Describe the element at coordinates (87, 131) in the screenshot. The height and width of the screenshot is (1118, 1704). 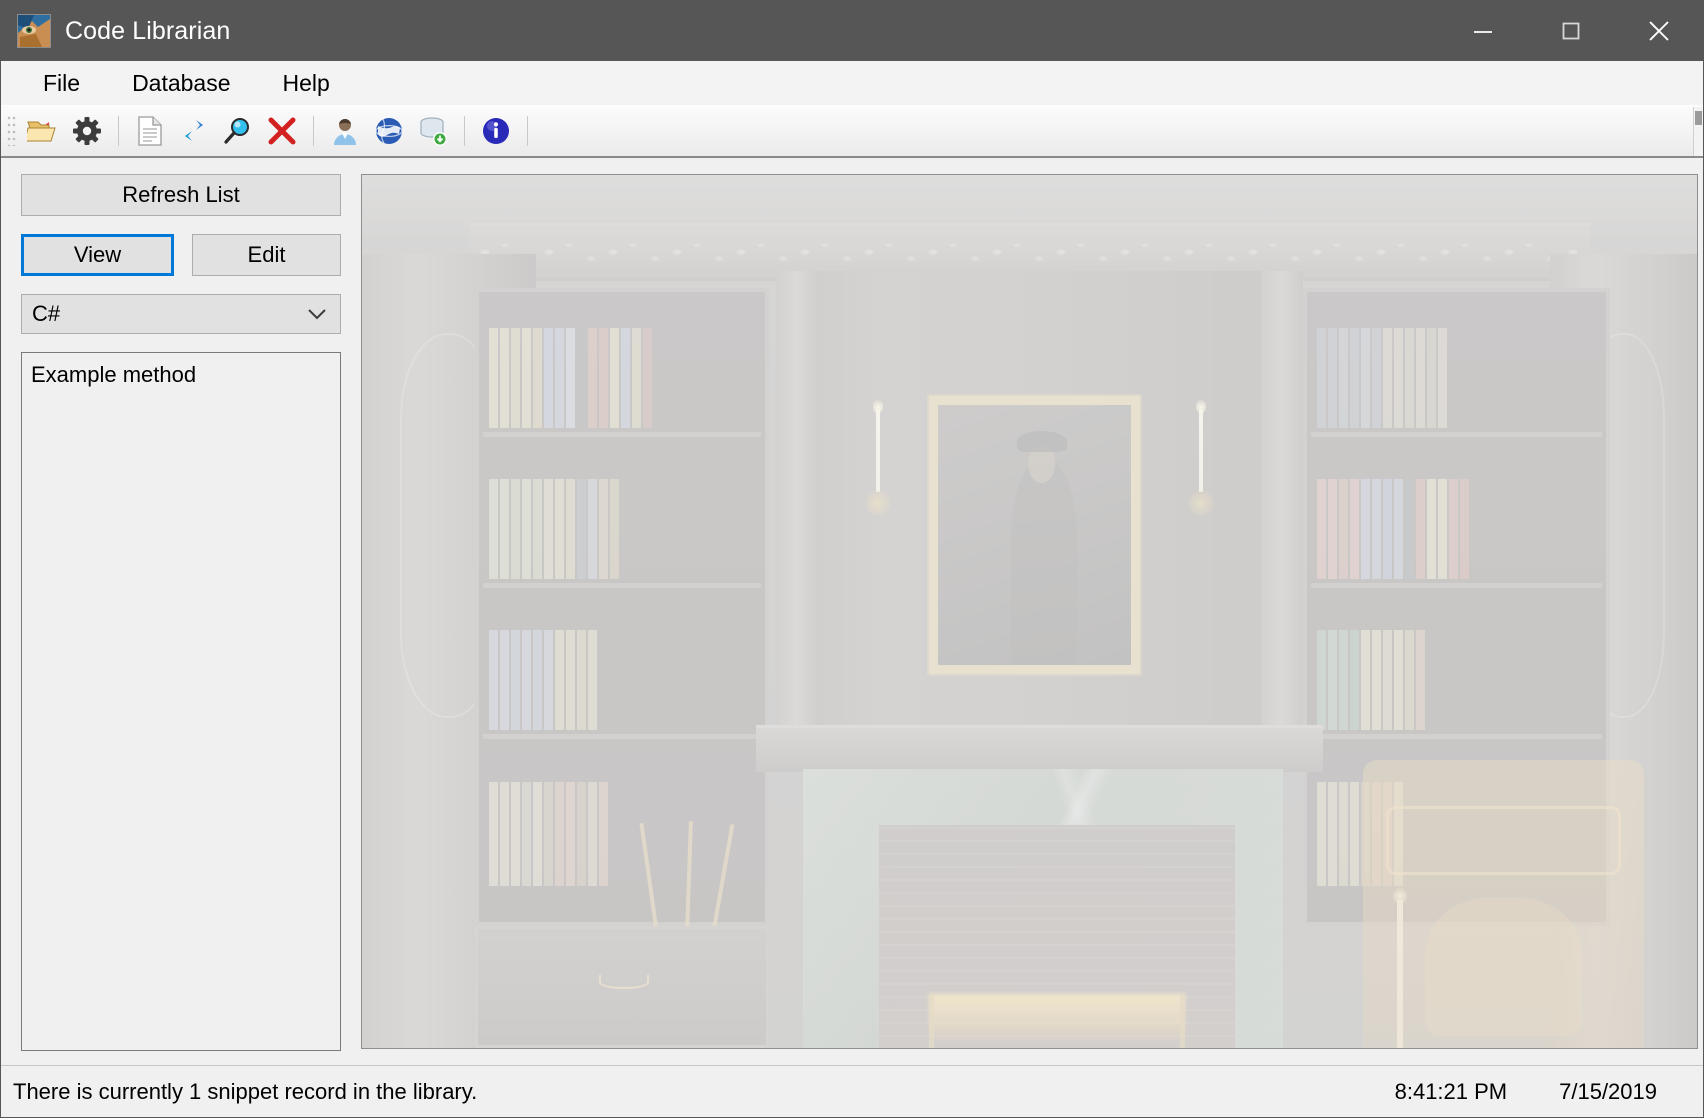
I see `gear-icon` at that location.